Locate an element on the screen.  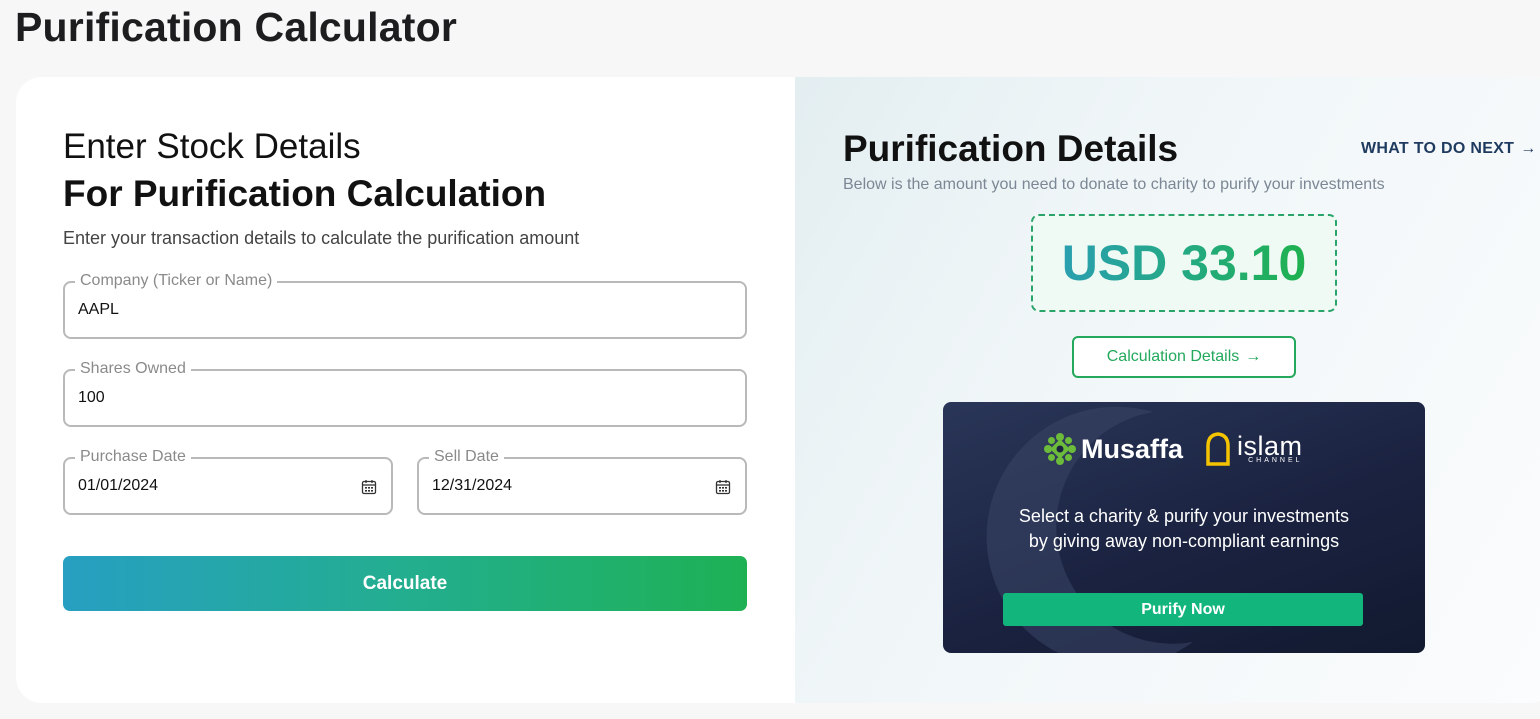
partner-logos: Musaffa islam CHANNEL is located at coordinates (1173, 449).